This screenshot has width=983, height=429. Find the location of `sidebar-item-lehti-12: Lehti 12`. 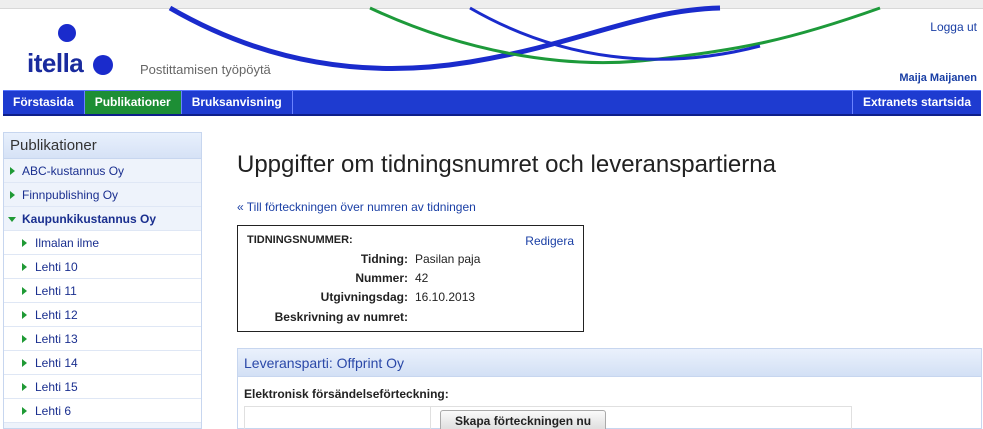

sidebar-item-lehti-12: Lehti 12 is located at coordinates (102, 315).